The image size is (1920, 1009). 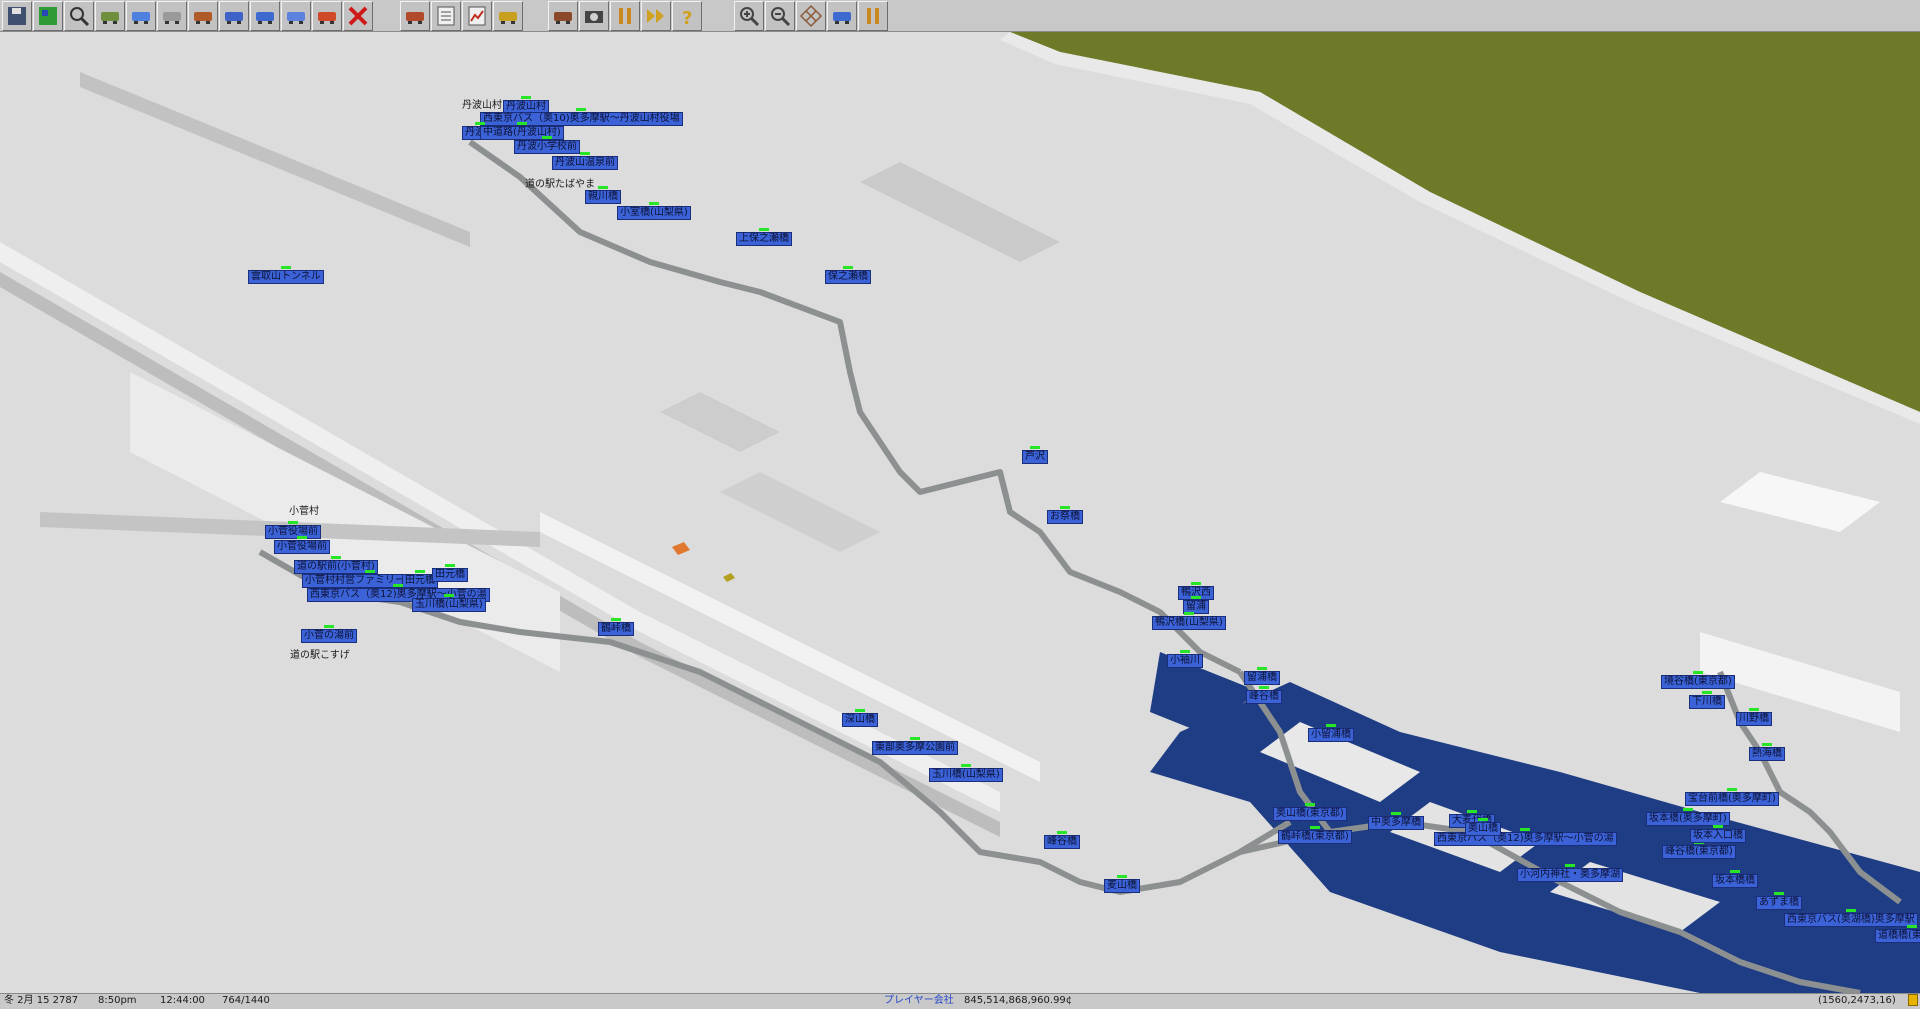 What do you see at coordinates (1570, 873) in the screenshot?
I see `bus-stop-label: 小河内神社・奥多摩湖` at bounding box center [1570, 873].